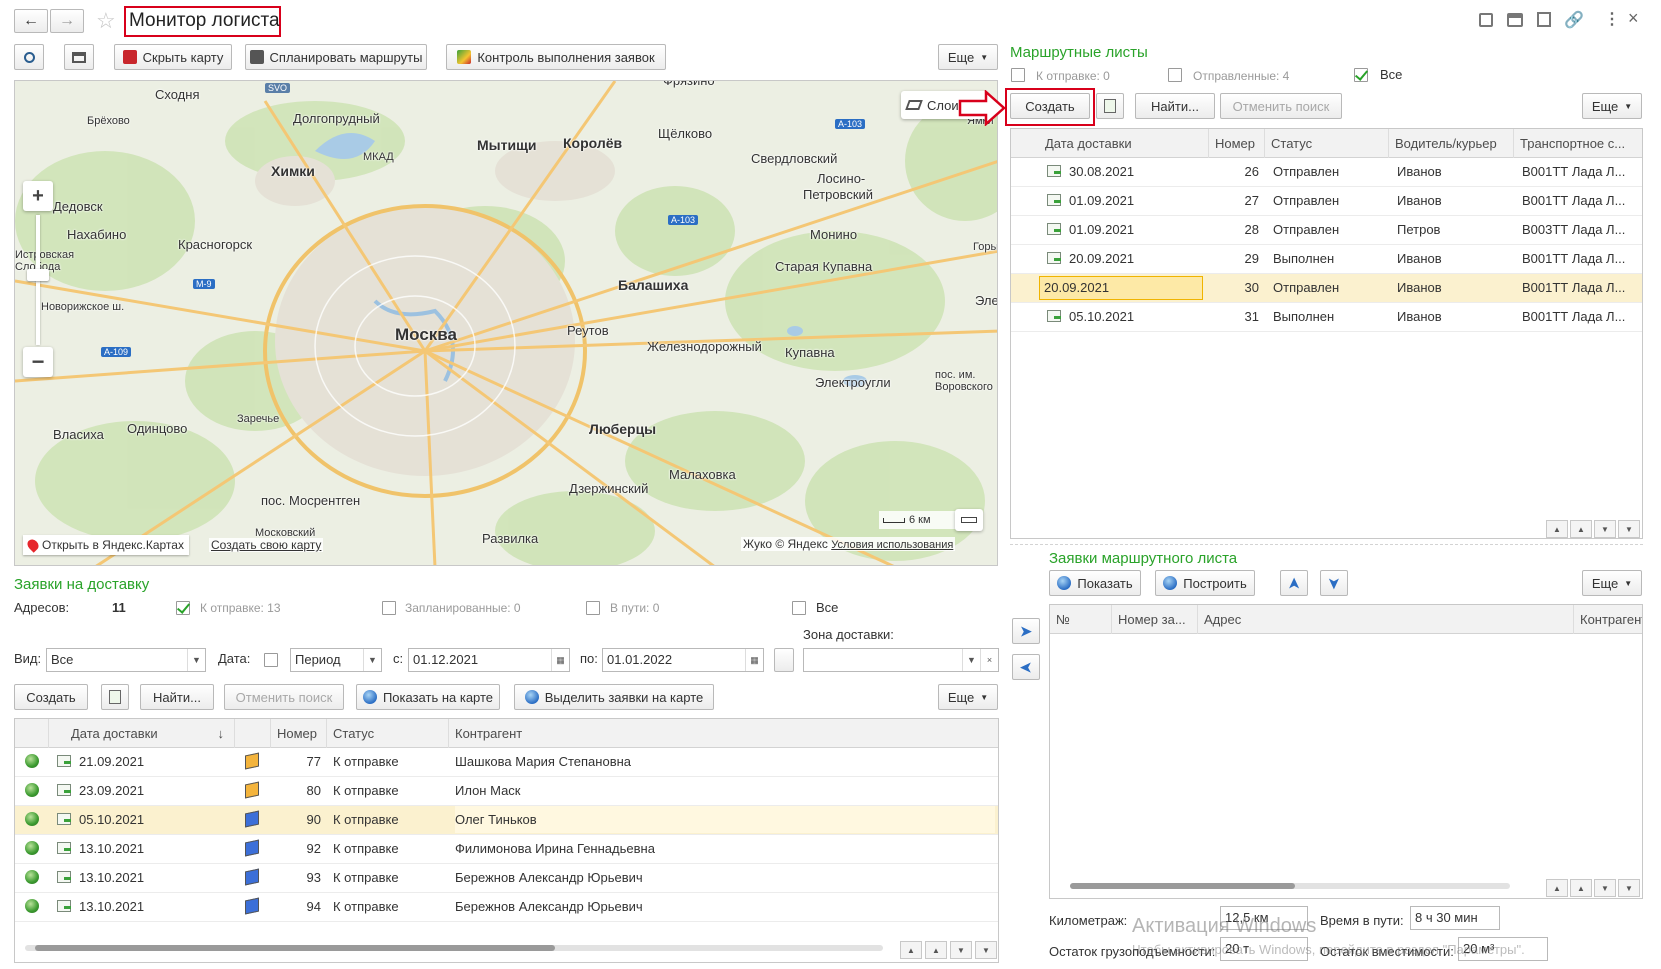  What do you see at coordinates (892, 545) in the screenshot?
I see `terms-link: Условия использования` at bounding box center [892, 545].